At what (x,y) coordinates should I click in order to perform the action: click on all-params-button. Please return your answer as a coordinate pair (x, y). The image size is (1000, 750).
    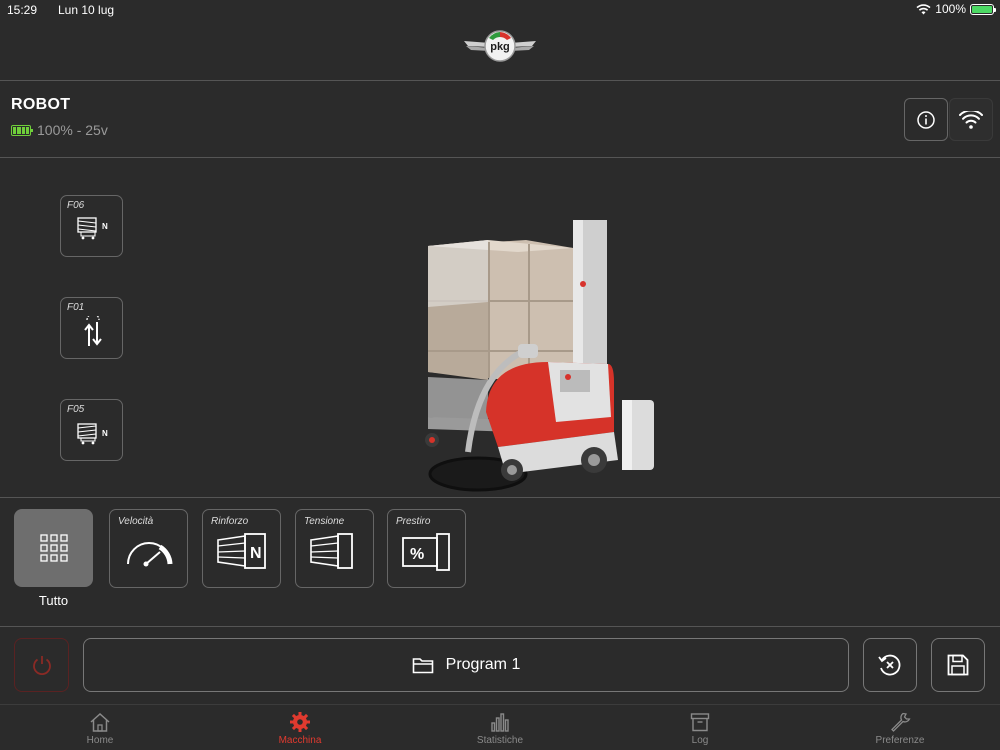
    Looking at the image, I should click on (53, 548).